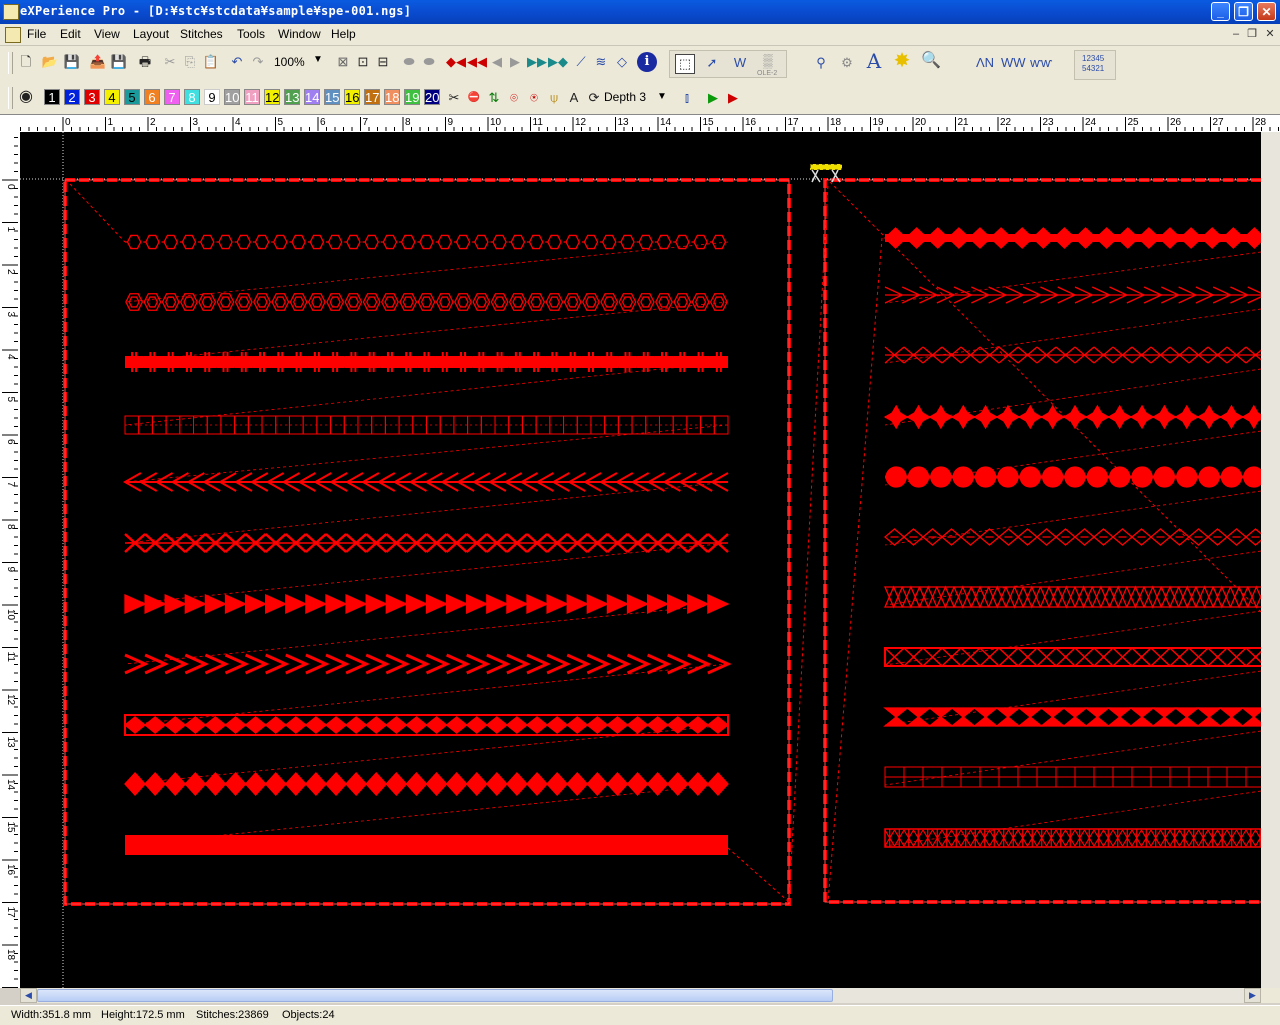  I want to click on menu-file: File, so click(36, 34).